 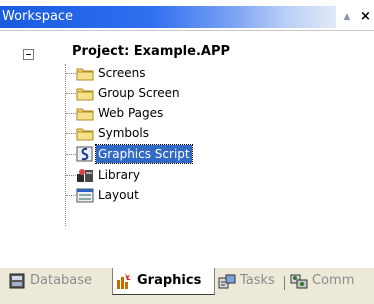 I want to click on tree-item-label: Library, so click(x=119, y=175).